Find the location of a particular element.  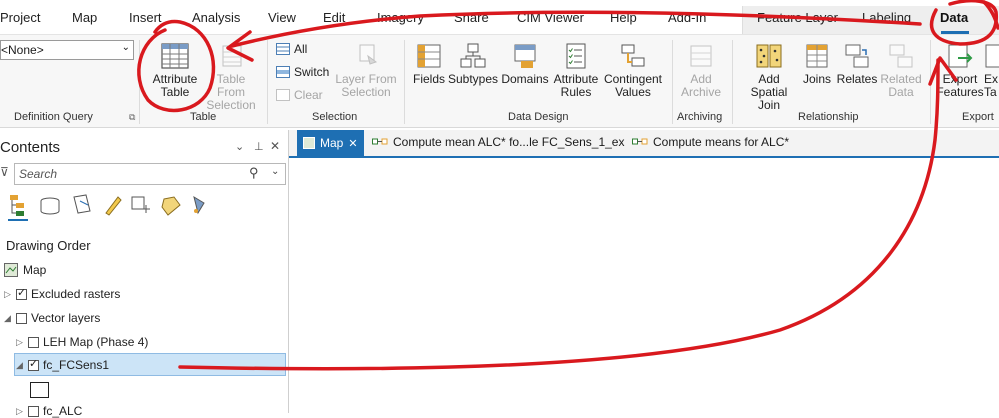

tab-share: Share is located at coordinates (471, 17).